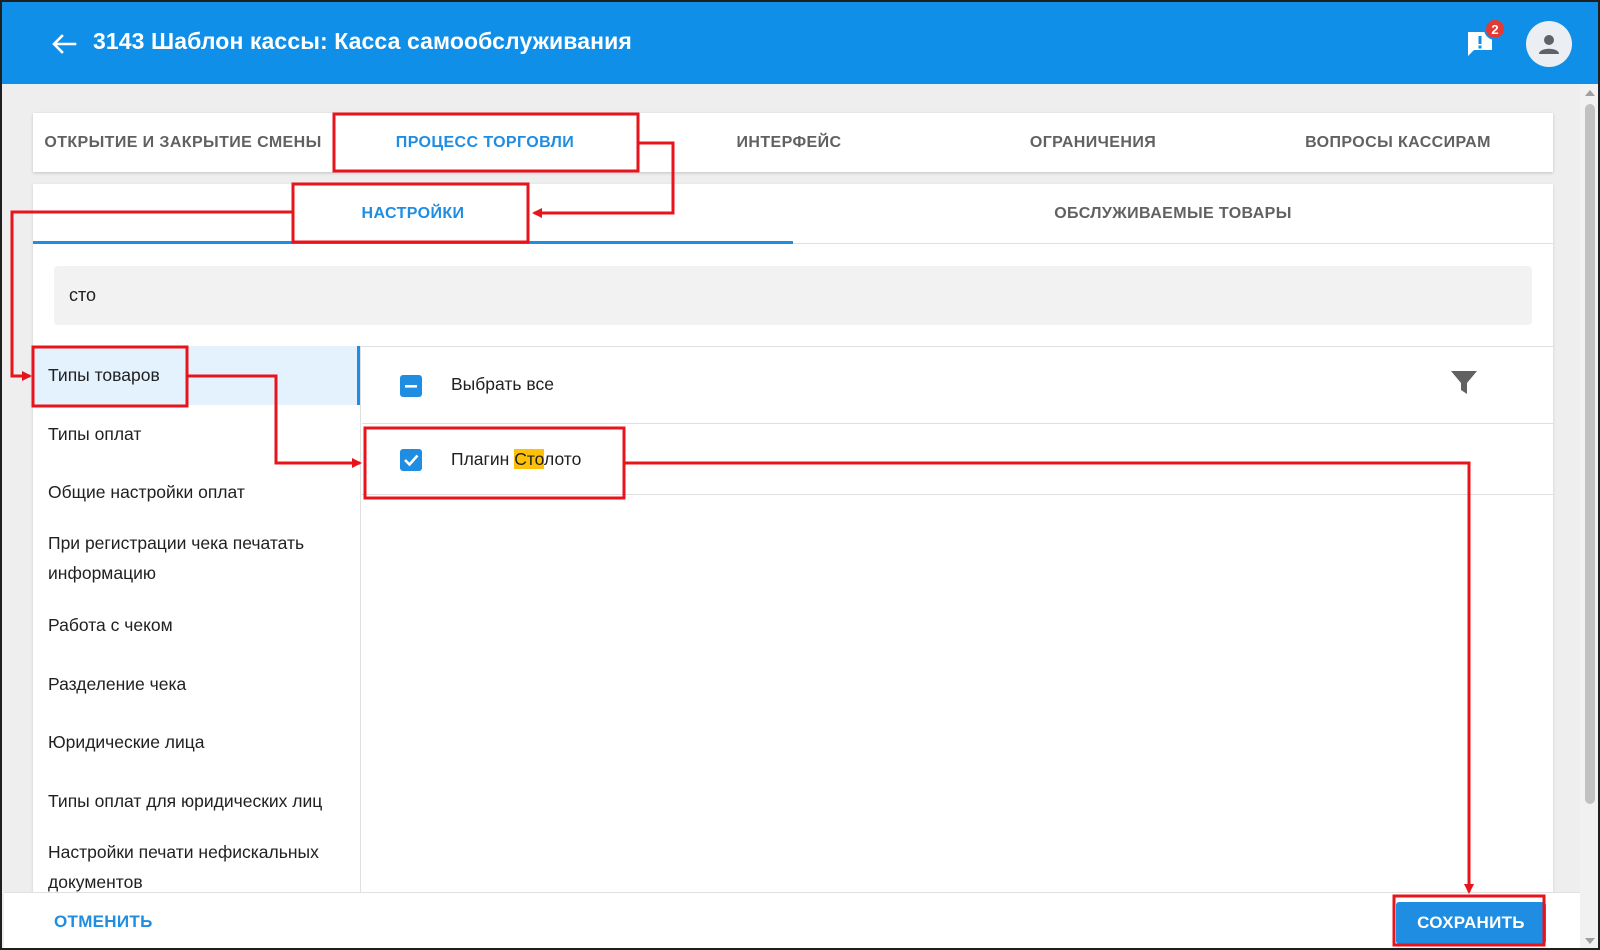  I want to click on sidebar-item-label: Юридические лица, so click(126, 742).